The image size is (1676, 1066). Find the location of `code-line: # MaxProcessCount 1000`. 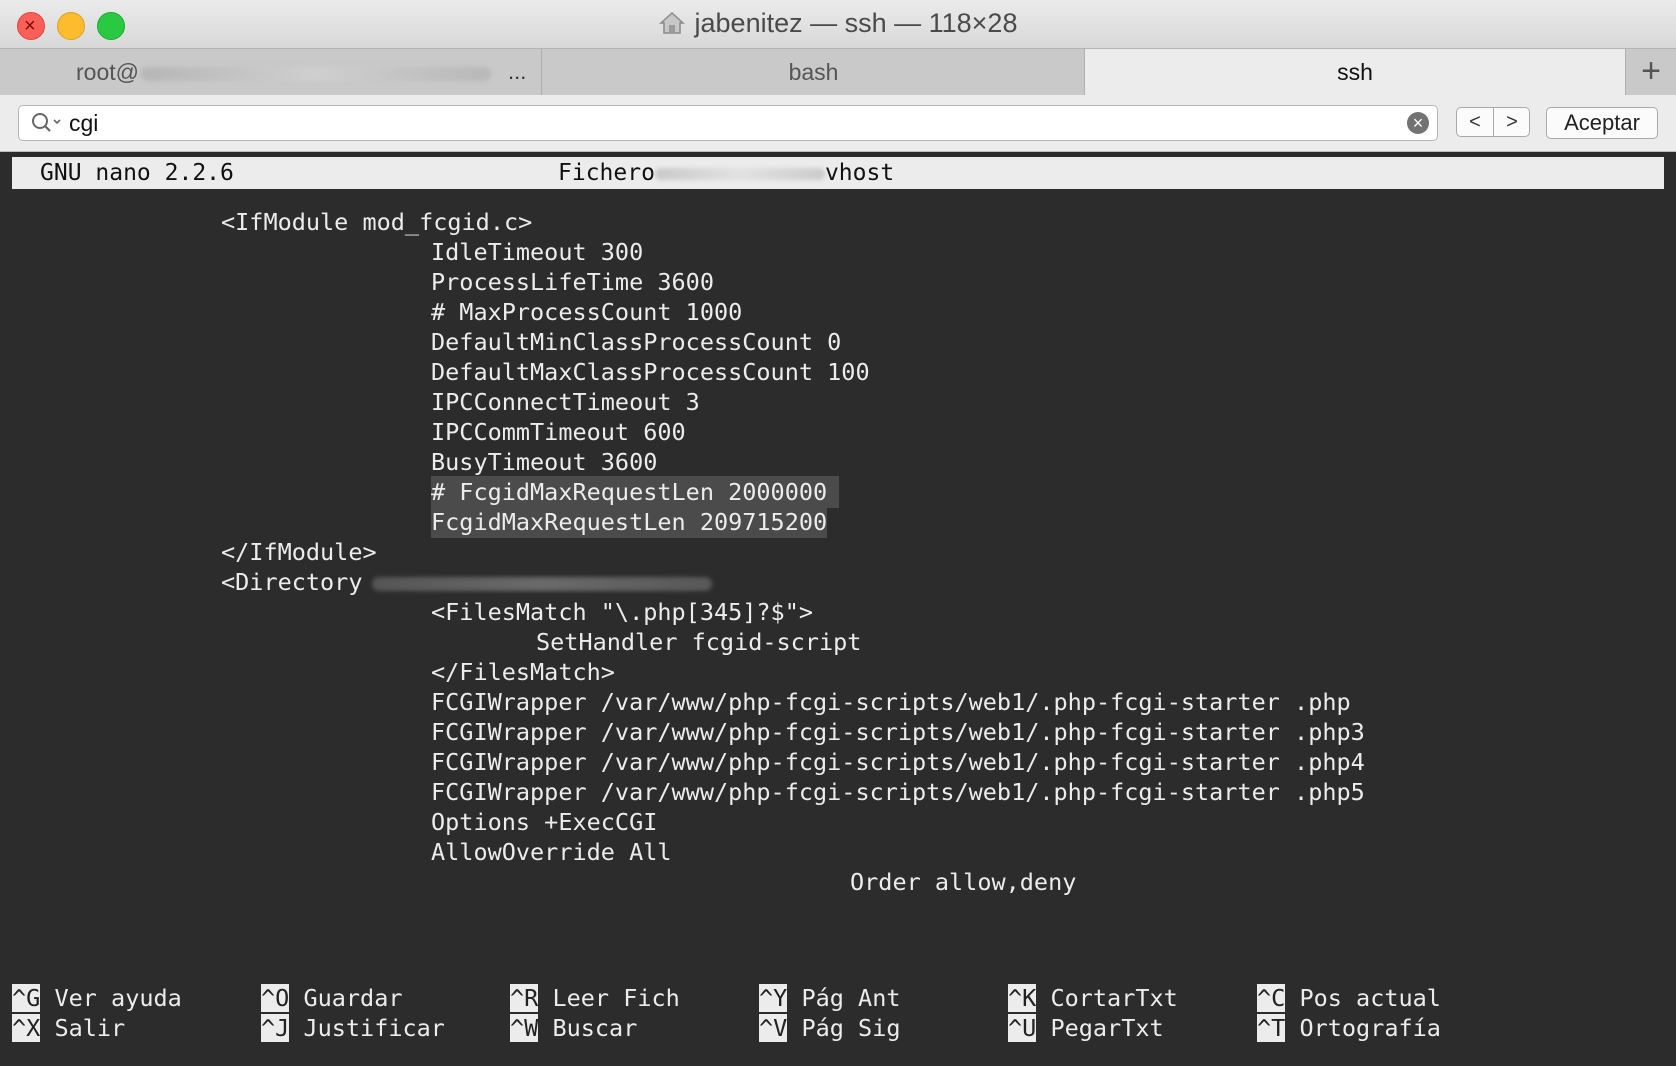

code-line: # MaxProcessCount 1000 is located at coordinates (587, 312).